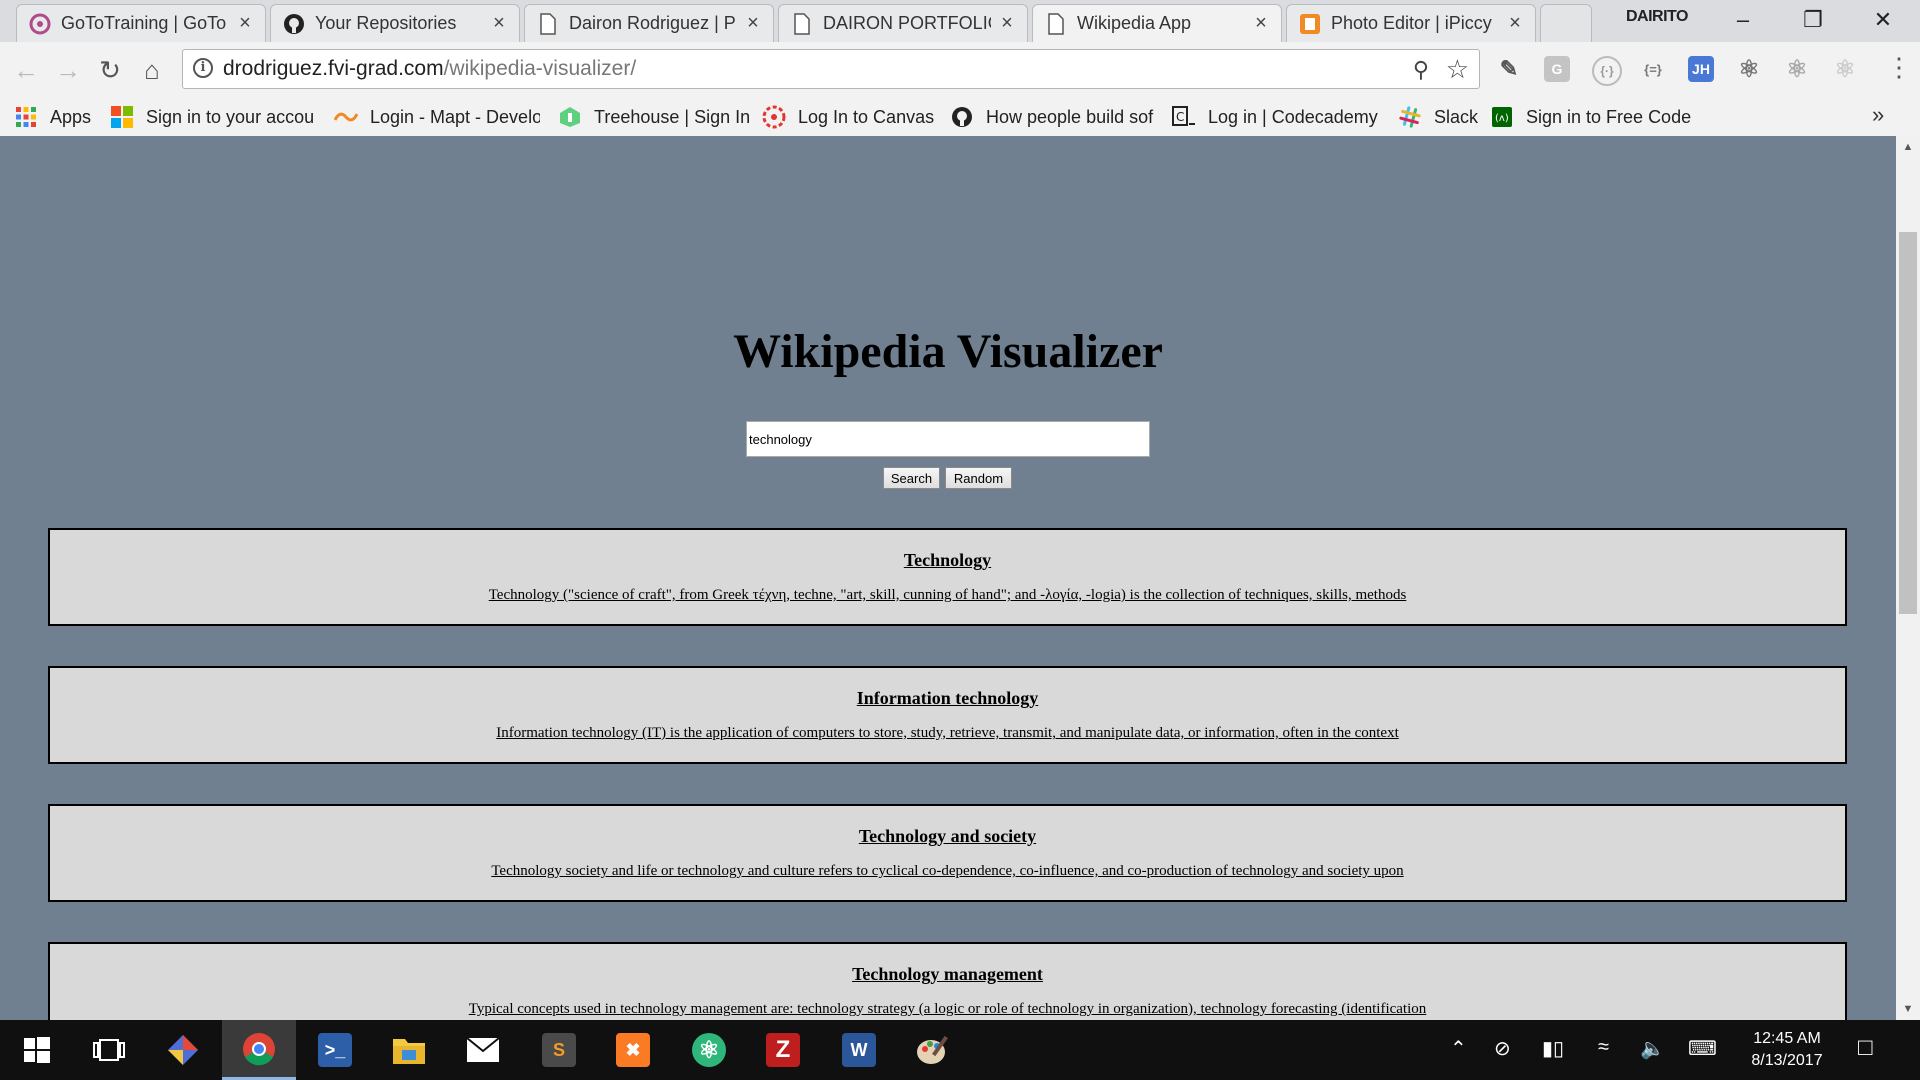 The height and width of the screenshot is (1080, 1920). I want to click on search-button: Search, so click(911, 478).